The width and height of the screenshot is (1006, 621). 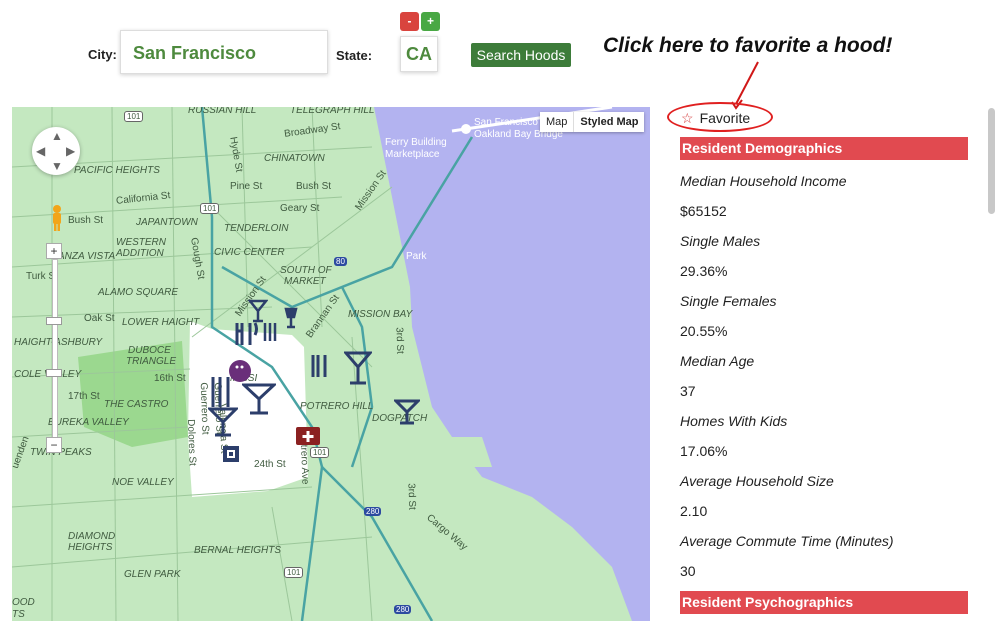 I want to click on map-label-western-2: ADDITION, so click(x=140, y=253).